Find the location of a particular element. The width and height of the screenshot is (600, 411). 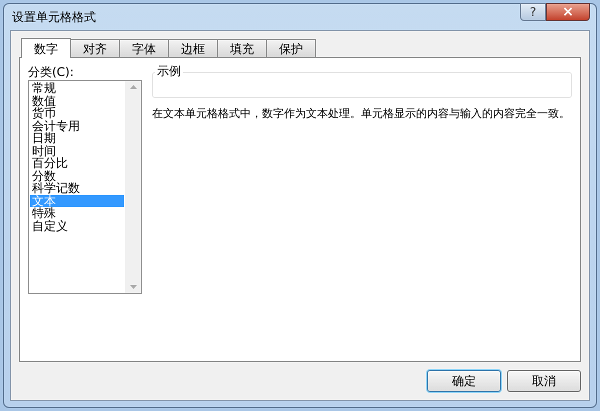

sample-label: 示例 is located at coordinates (169, 71).